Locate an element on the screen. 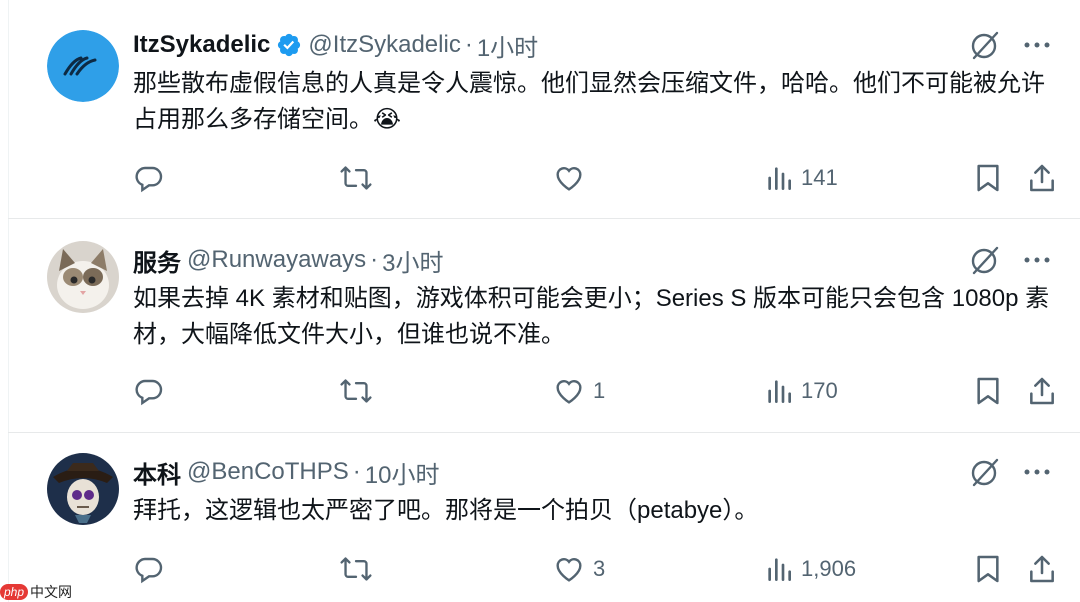 The width and height of the screenshot is (1080, 602). like-button: 3 is located at coordinates (579, 569).